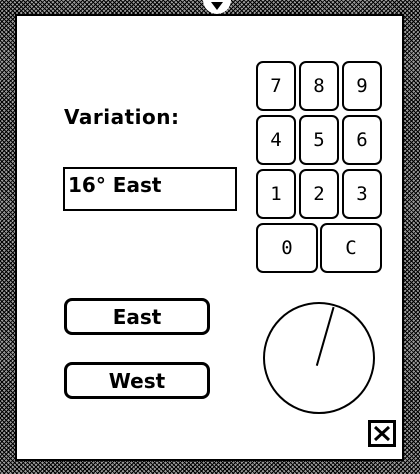 This screenshot has width=420, height=474. Describe the element at coordinates (319, 194) in the screenshot. I see `key-2: 2` at that location.